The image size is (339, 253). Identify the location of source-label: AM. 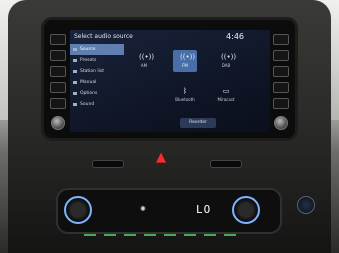
(144, 65).